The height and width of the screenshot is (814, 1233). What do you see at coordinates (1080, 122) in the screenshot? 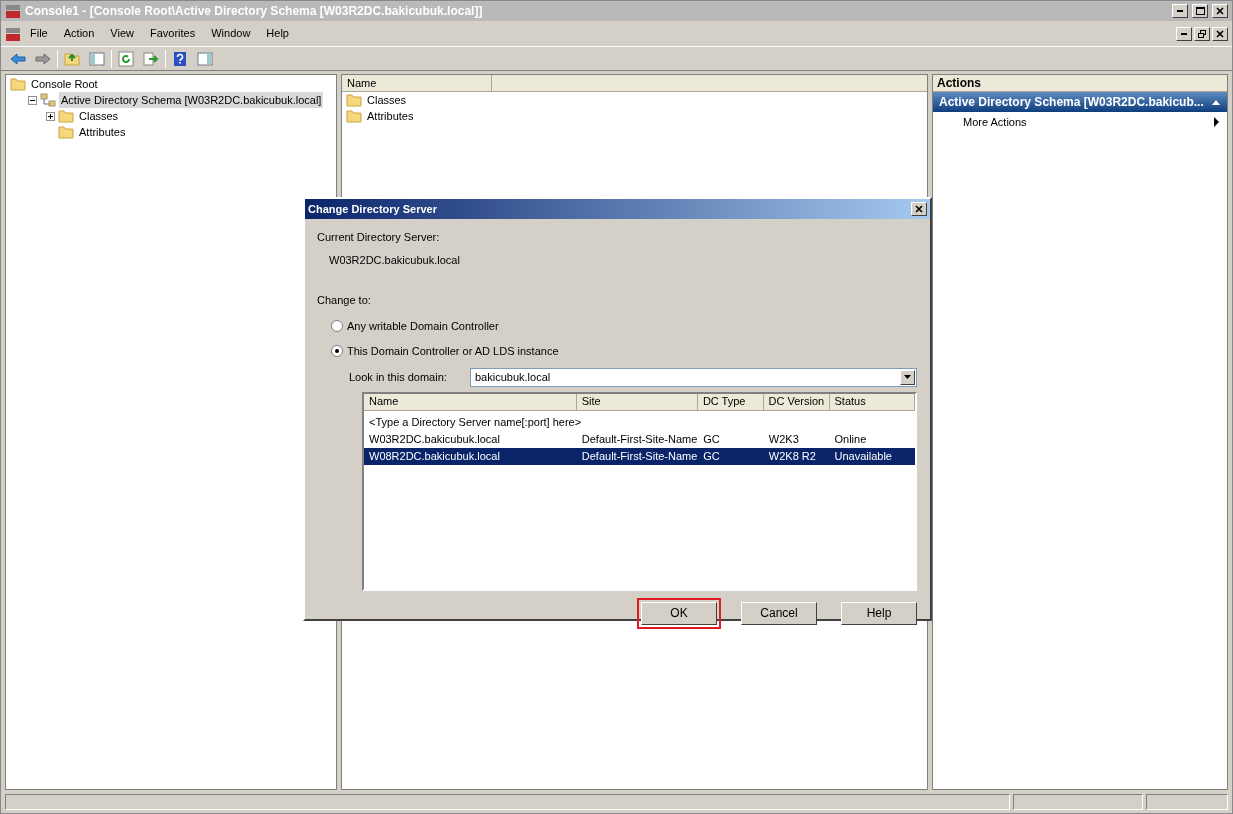
I see `action-item: More Actions` at bounding box center [1080, 122].